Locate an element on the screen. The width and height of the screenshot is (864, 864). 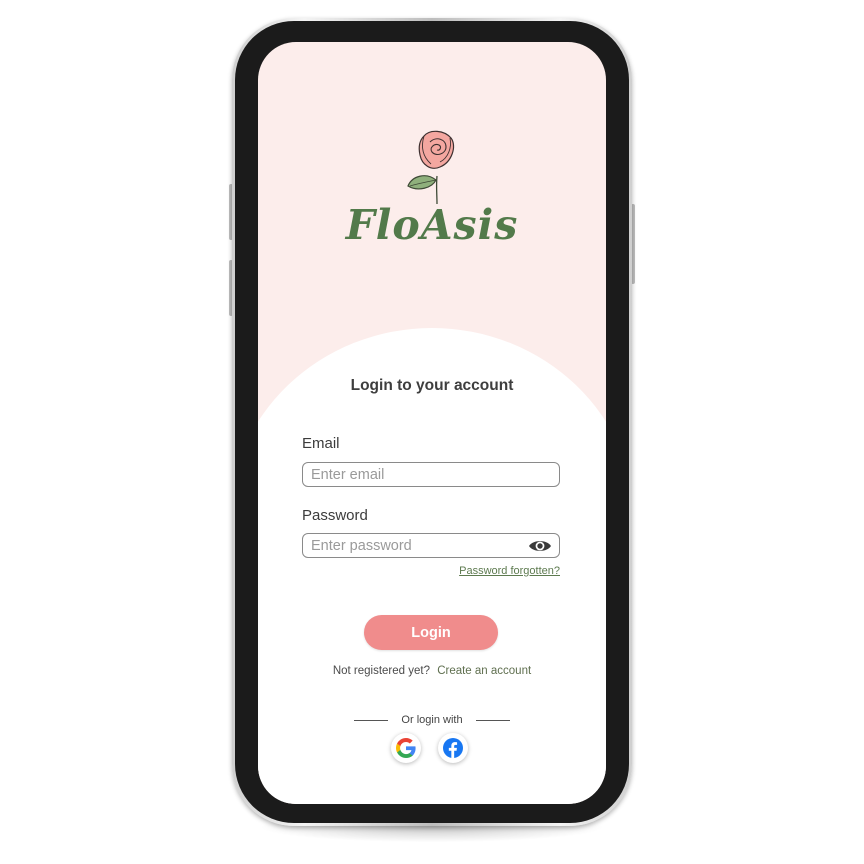
social-divider: Or login with is located at coordinates (432, 720).